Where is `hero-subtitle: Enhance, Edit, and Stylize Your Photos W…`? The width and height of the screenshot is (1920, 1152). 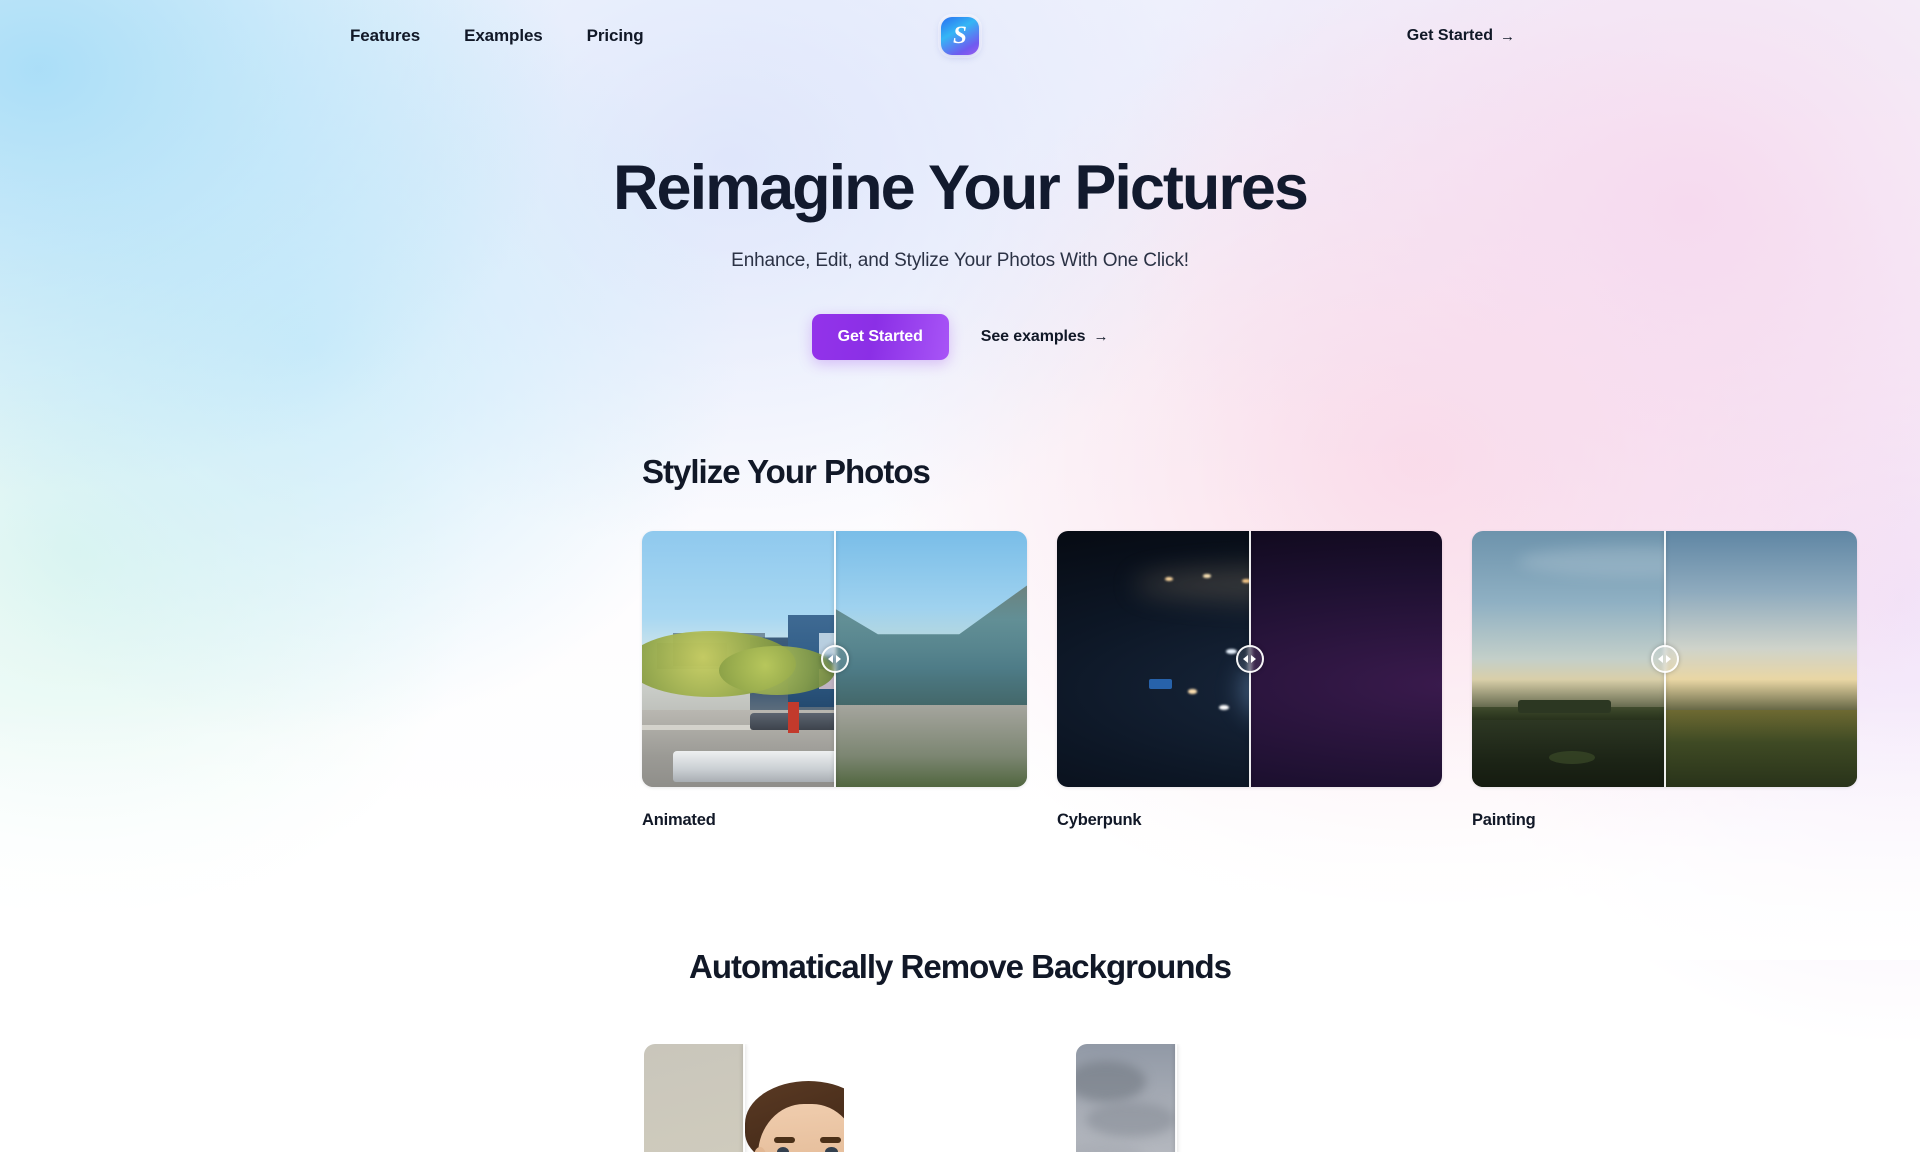 hero-subtitle: Enhance, Edit, and Stylize Your Photos W… is located at coordinates (960, 260).